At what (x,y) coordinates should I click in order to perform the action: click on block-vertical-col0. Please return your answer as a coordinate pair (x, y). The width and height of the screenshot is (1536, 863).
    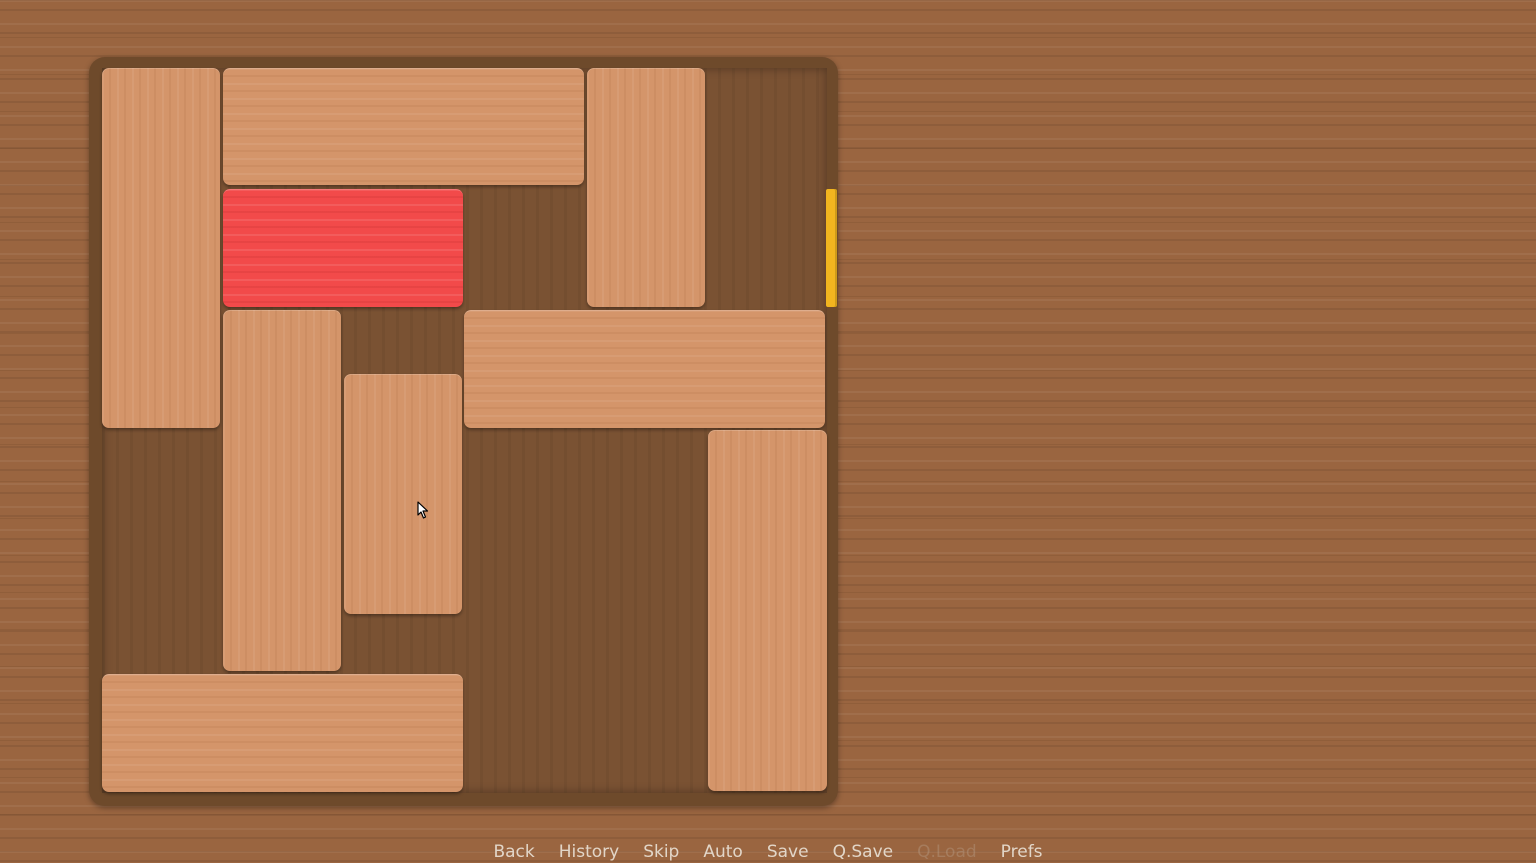
    Looking at the image, I should click on (161, 248).